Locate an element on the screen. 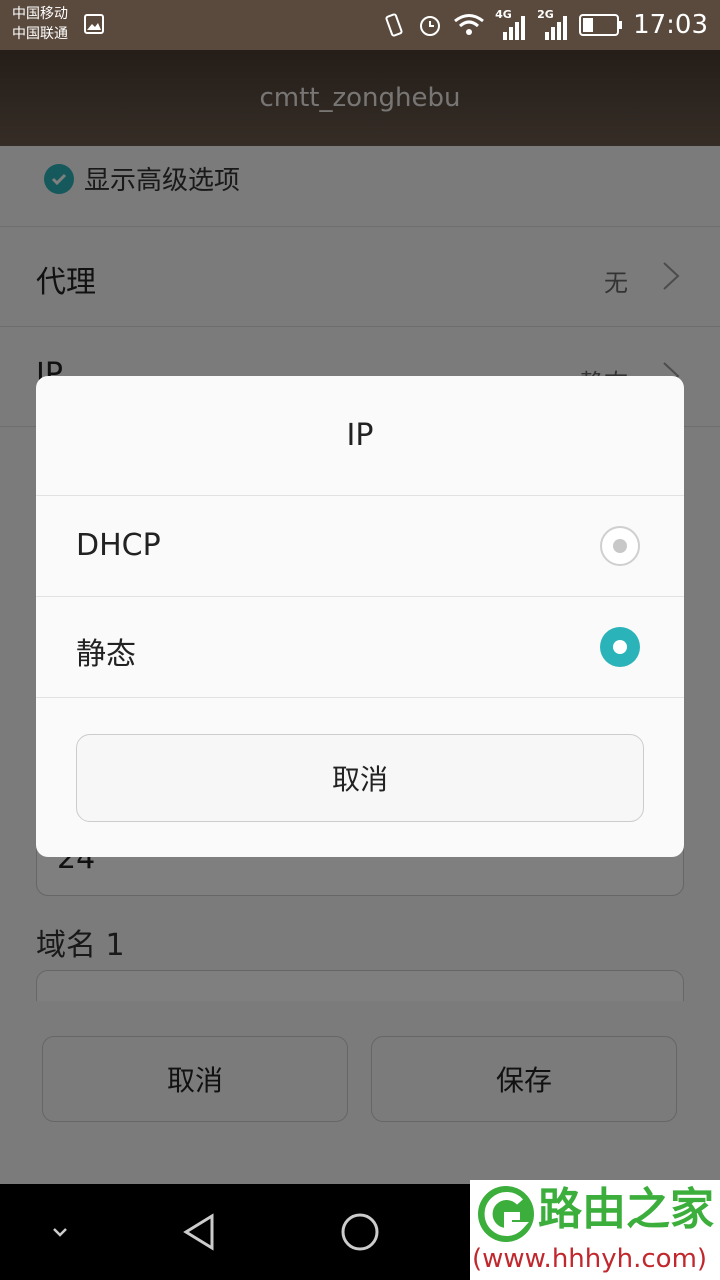  signal-2g-icon: 2G is located at coordinates (553, 25).